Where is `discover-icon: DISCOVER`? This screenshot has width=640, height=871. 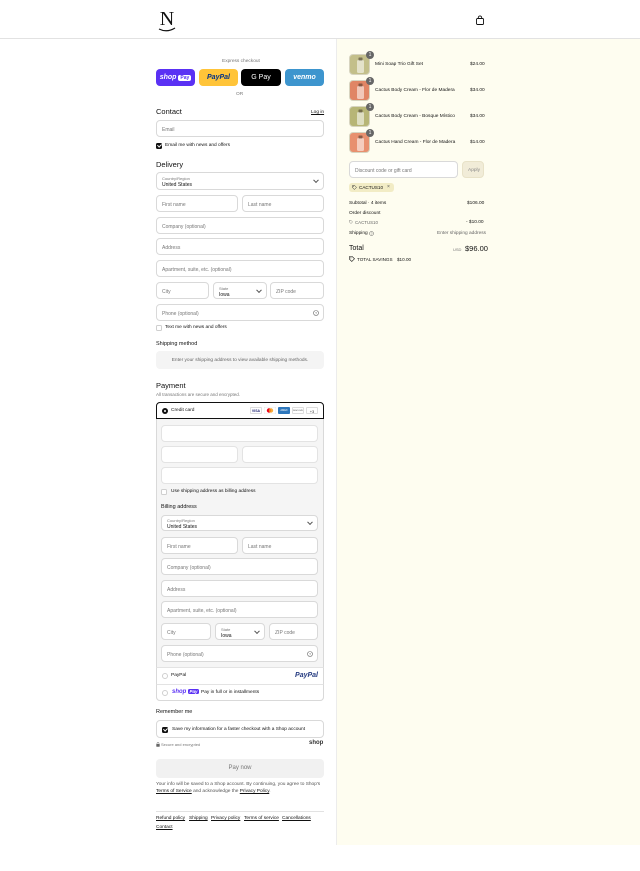
discover-icon: DISCOVER is located at coordinates (298, 410).